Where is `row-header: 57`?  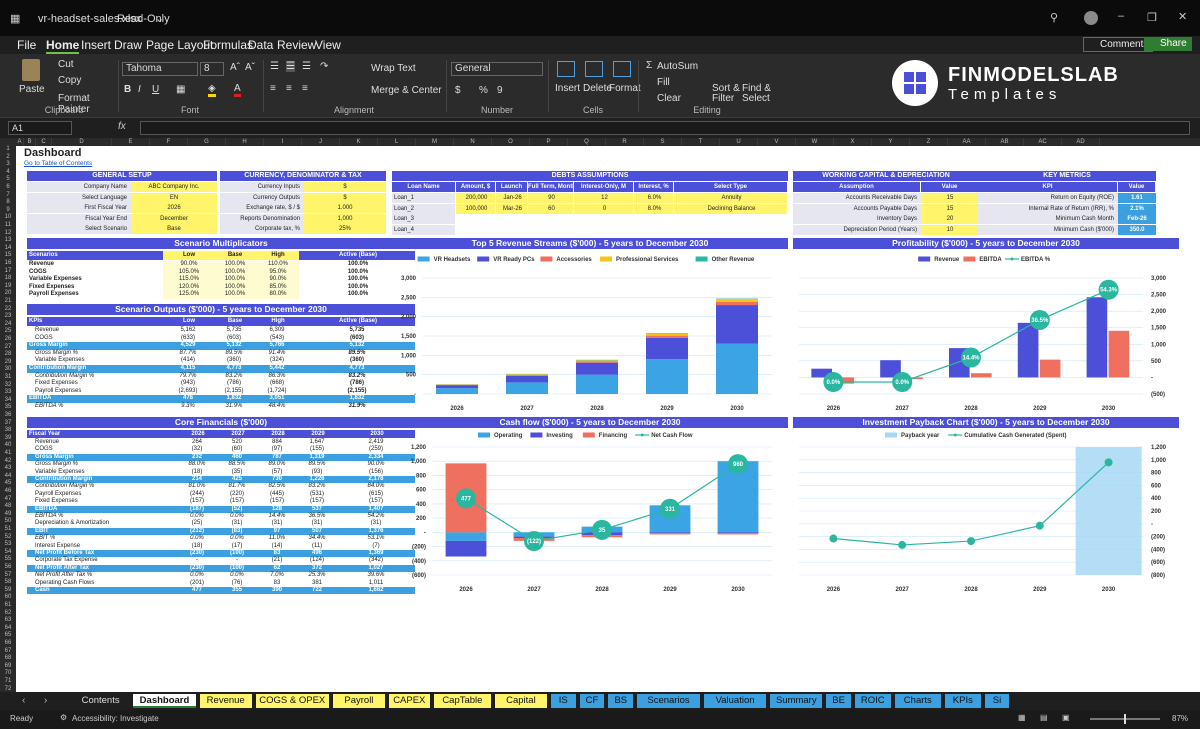
row-header: 57 is located at coordinates (8, 576).